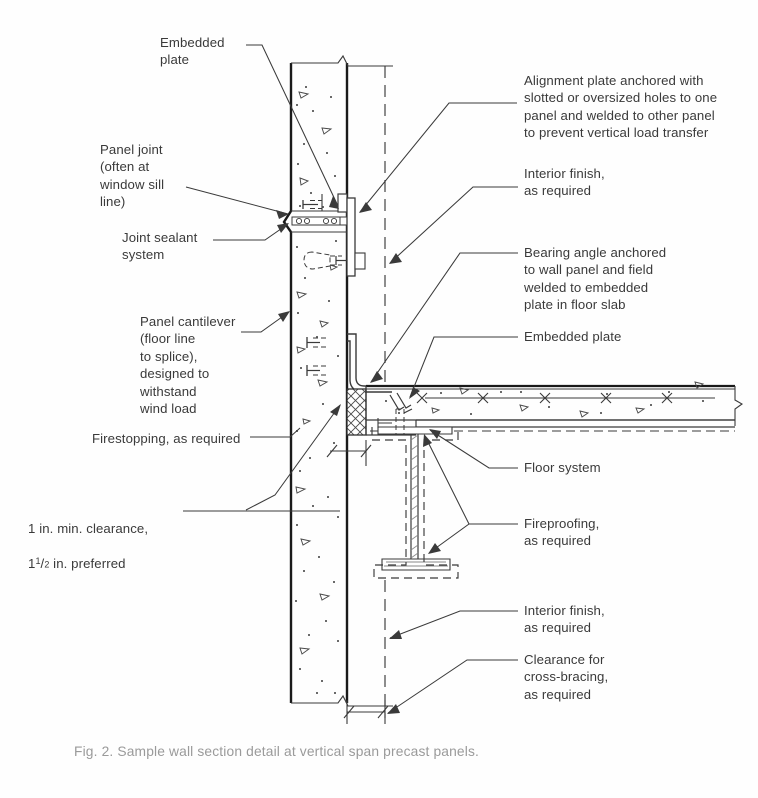 Image resolution: width=758 pixels, height=798 pixels. What do you see at coordinates (293, 457) in the screenshot?
I see `leader-firestopping-arrow` at bounding box center [293, 457].